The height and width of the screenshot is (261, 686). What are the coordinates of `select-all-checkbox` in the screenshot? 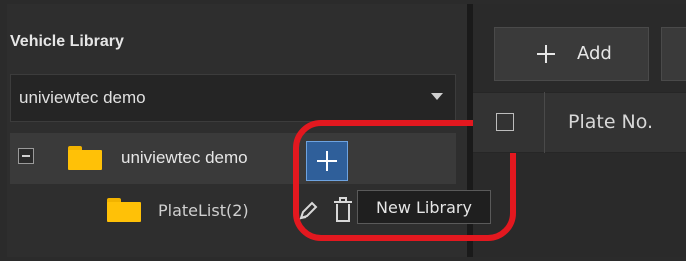 It's located at (505, 122).